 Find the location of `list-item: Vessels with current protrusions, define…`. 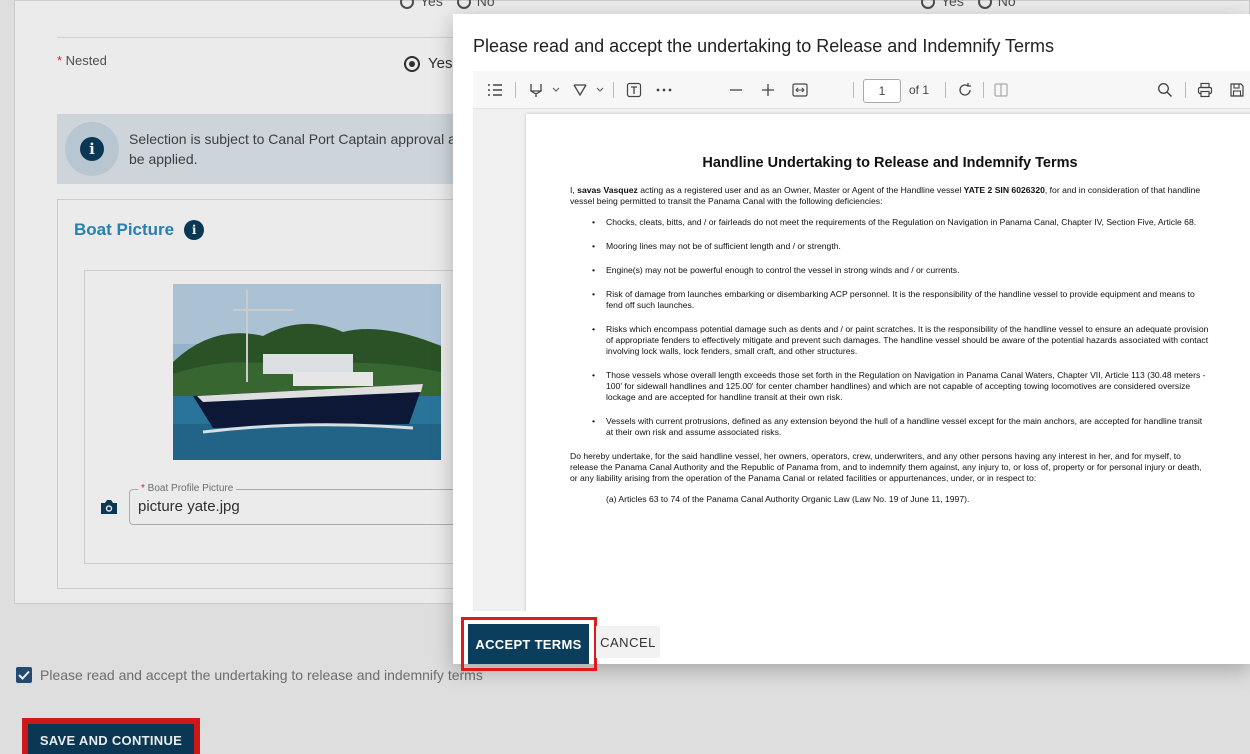

list-item: Vessels with current protrusions, define… is located at coordinates (890, 427).